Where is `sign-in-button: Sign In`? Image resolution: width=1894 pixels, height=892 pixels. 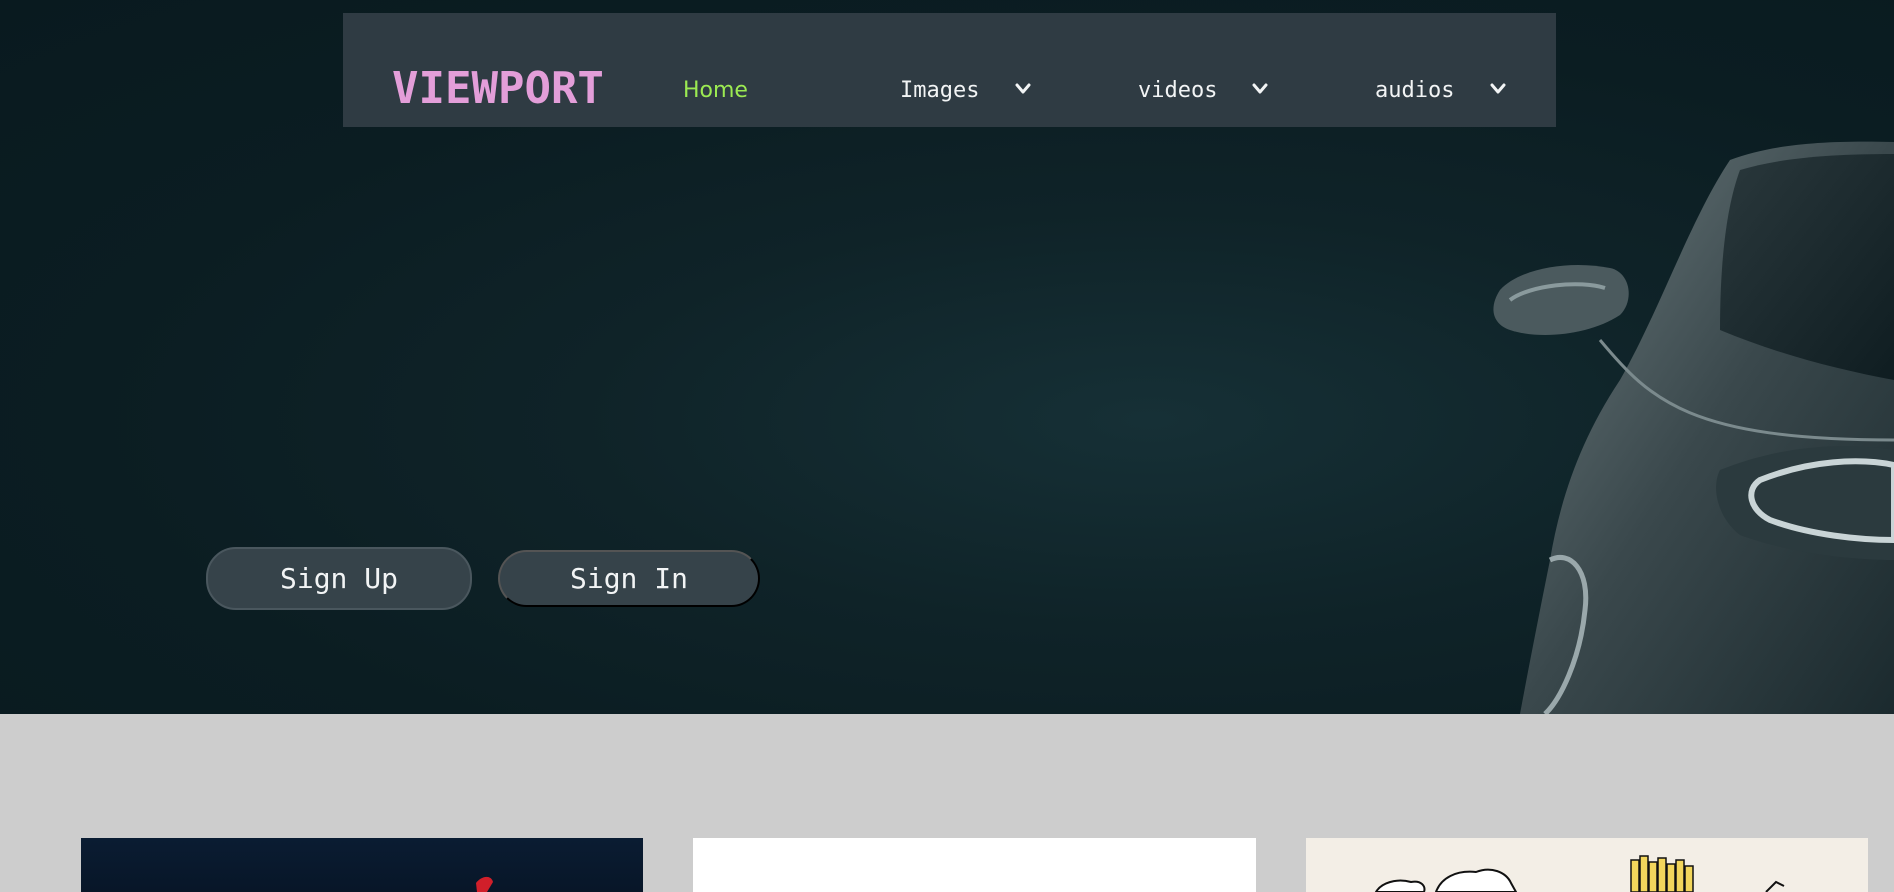 sign-in-button: Sign In is located at coordinates (629, 578).